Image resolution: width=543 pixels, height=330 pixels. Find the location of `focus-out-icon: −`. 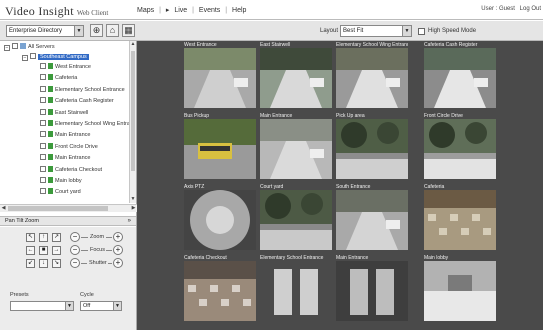

focus-out-icon: − is located at coordinates (75, 250).